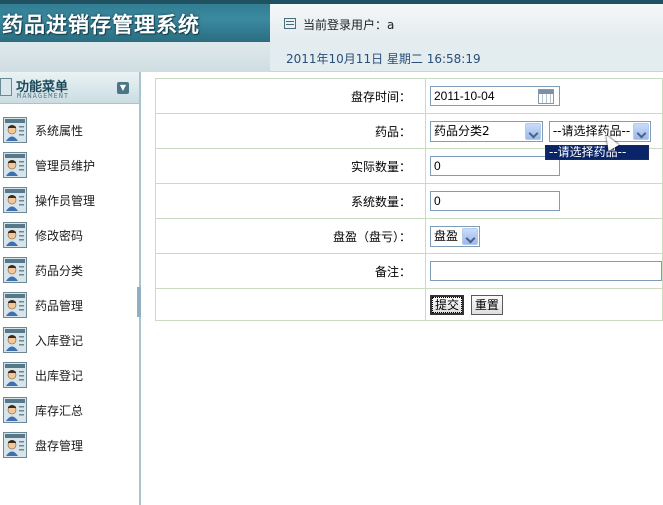 This screenshot has height=505, width=663. What do you see at coordinates (135, 57) in the screenshot?
I see `date-bar-left` at bounding box center [135, 57].